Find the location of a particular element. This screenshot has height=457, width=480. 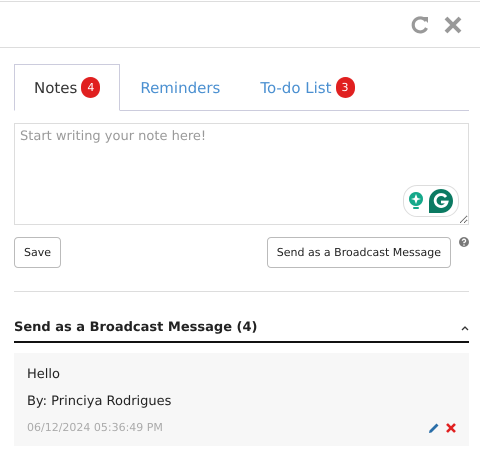

note-author: By: Princiya Rodrigues is located at coordinates (99, 401).